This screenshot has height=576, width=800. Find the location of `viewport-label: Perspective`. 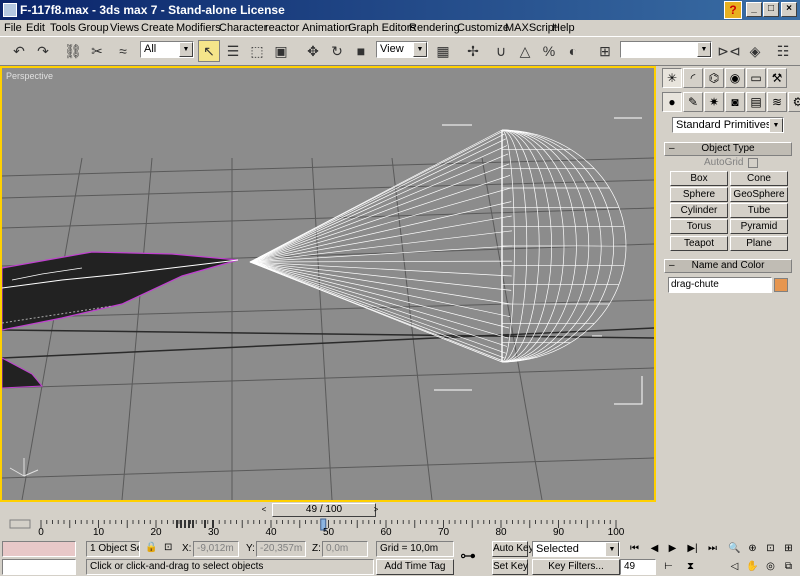

viewport-label: Perspective is located at coordinates (29, 76).